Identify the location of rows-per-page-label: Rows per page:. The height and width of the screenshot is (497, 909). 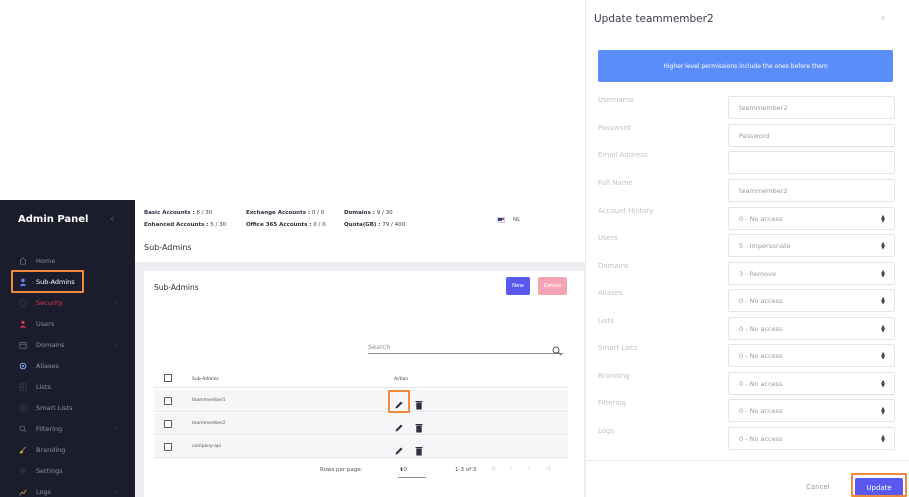
(341, 470).